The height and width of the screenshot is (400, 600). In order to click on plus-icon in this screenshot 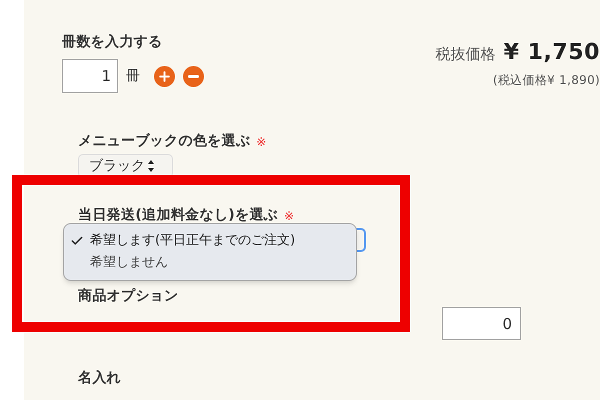, I will do `click(164, 76)`.